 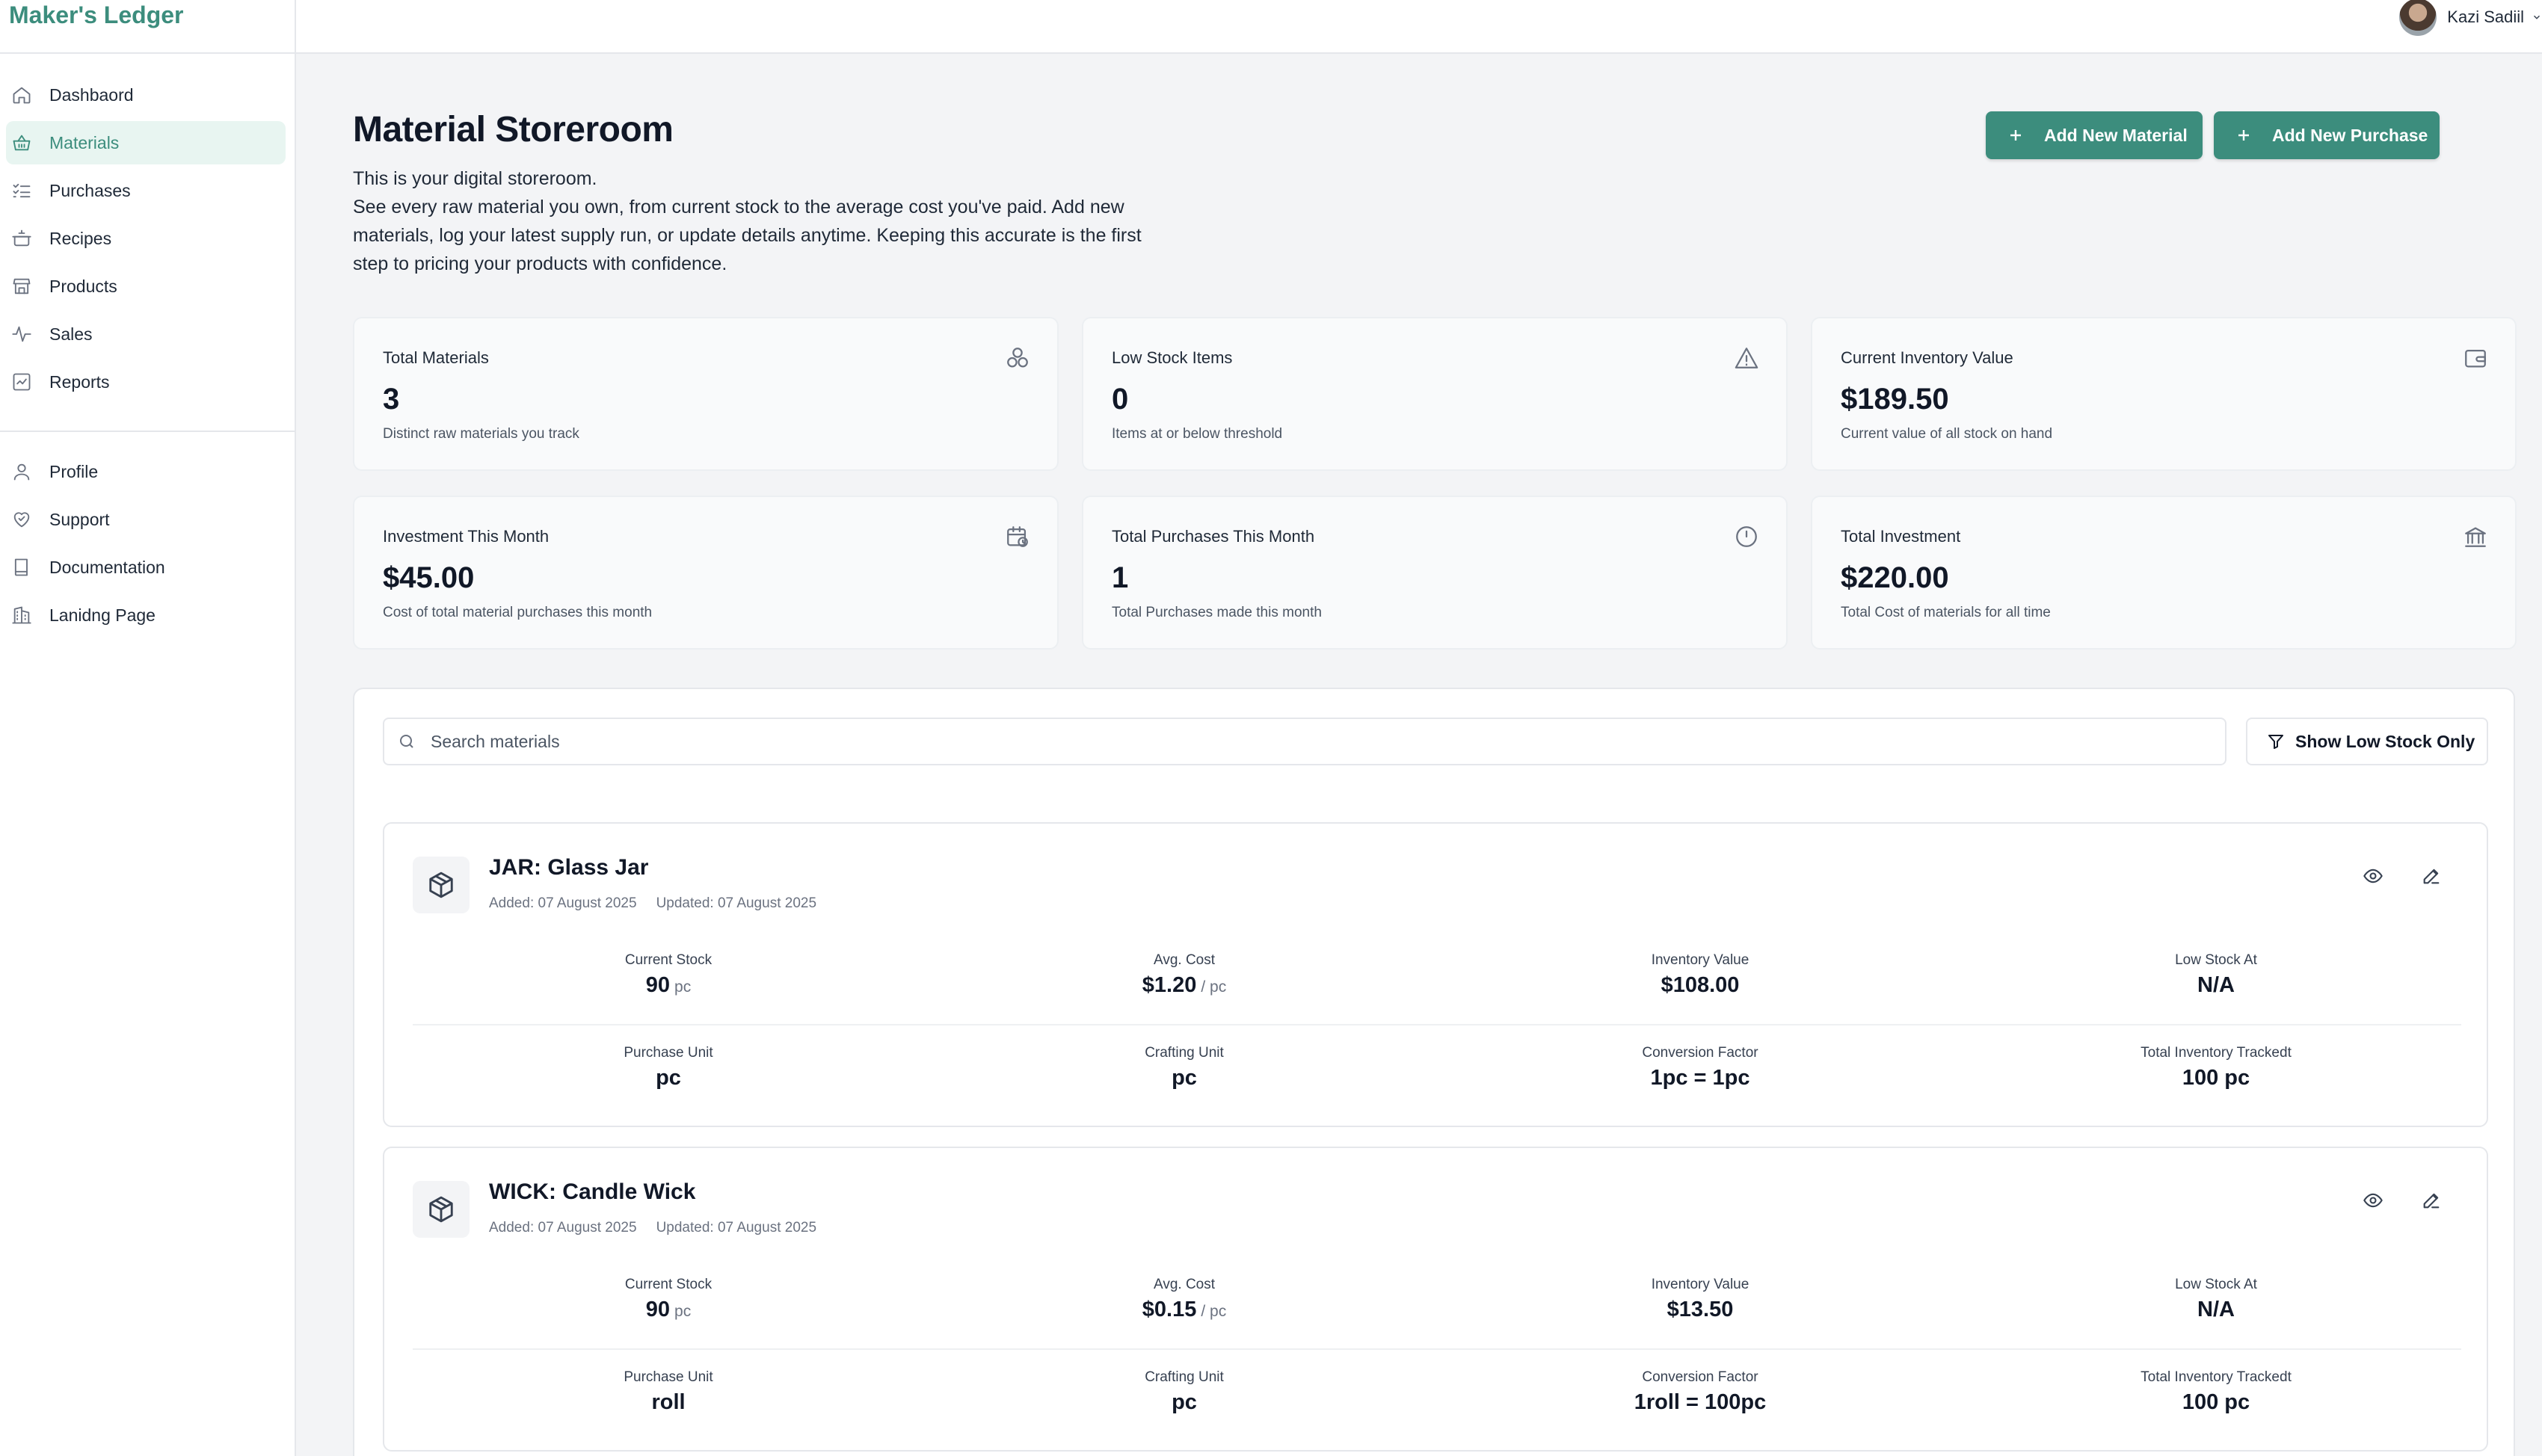 I want to click on calendar-clock-icon, so click(x=1018, y=536).